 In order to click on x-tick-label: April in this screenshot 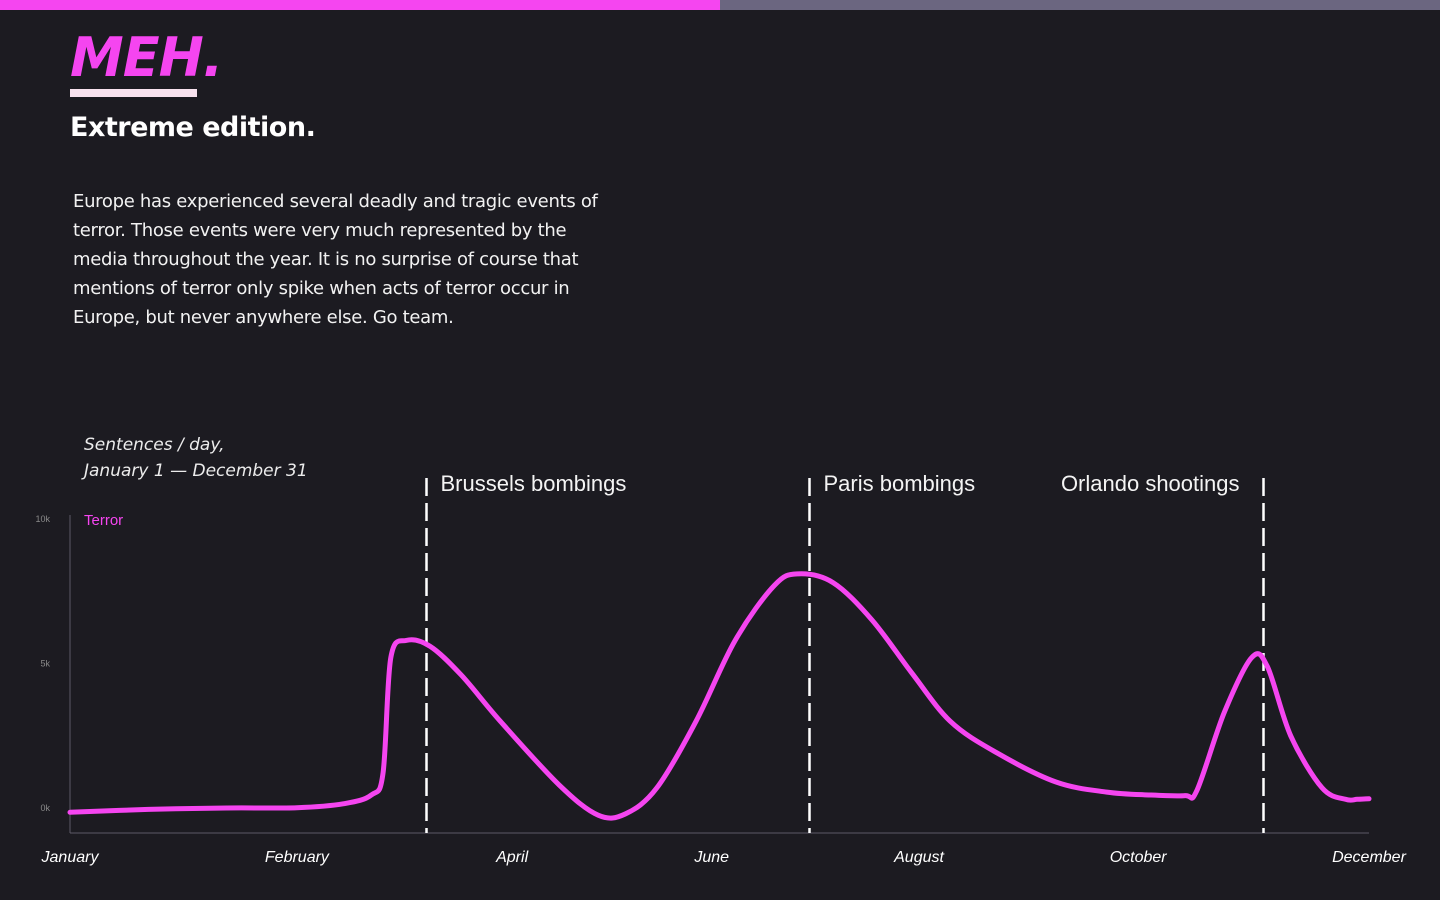, I will do `click(511, 857)`.